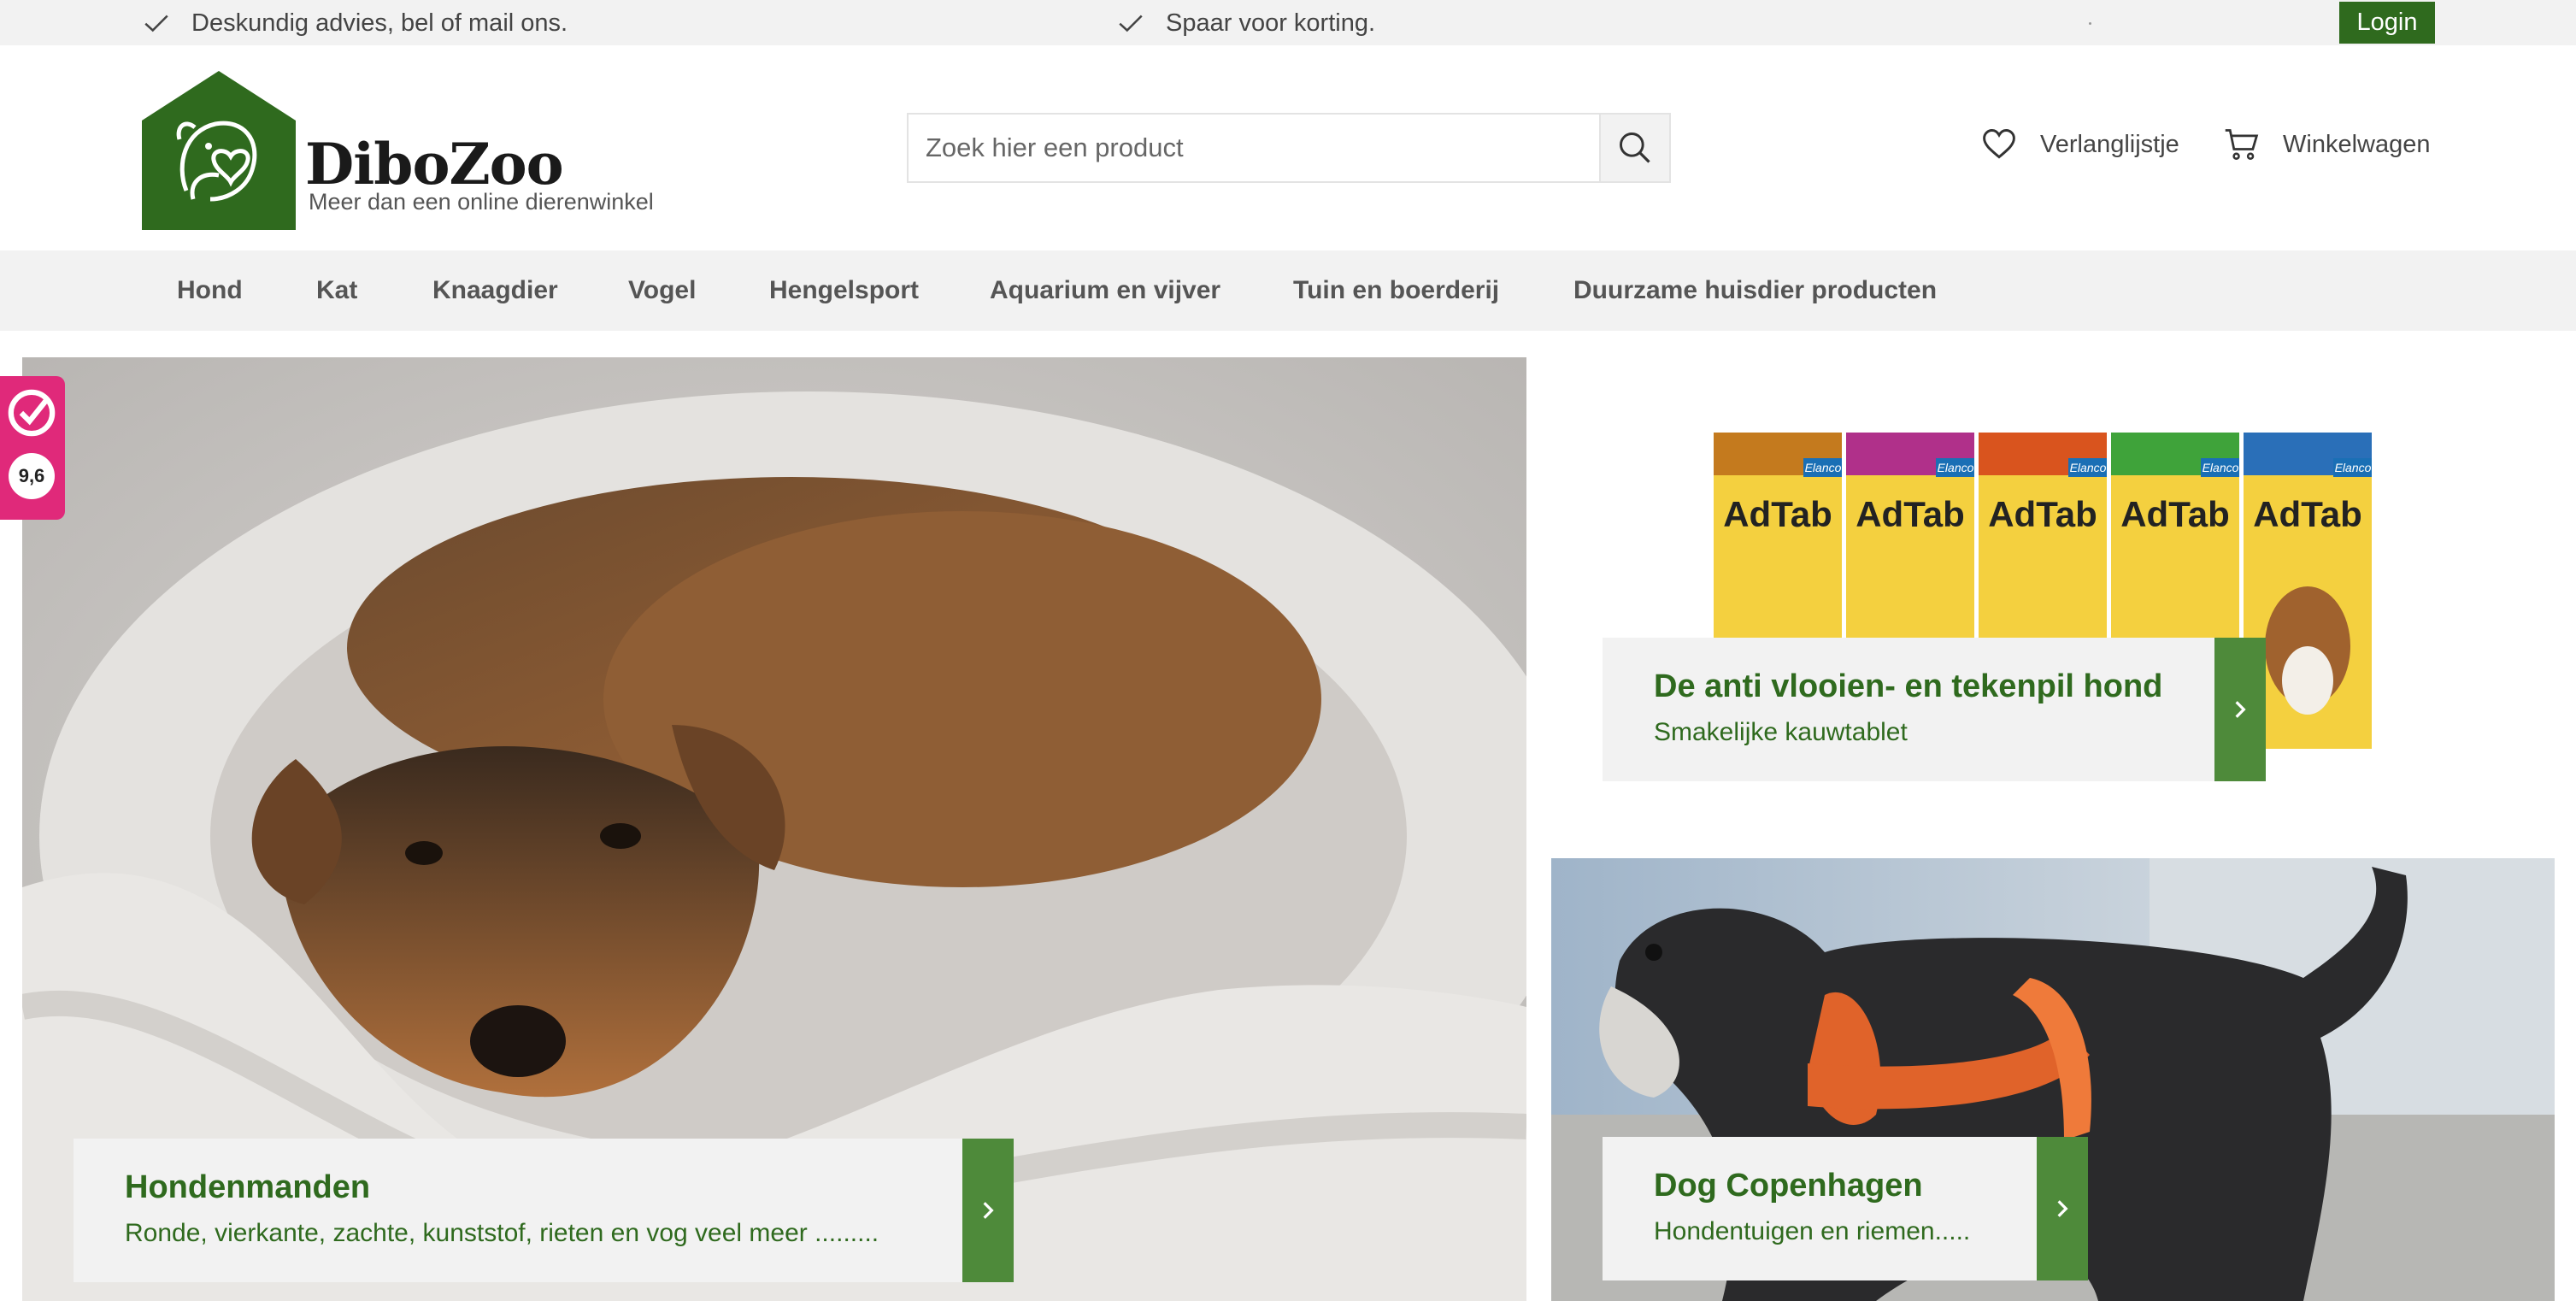 This screenshot has height=1301, width=2576. Describe the element at coordinates (434, 164) in the screenshot. I see `brand-name: DiboZoo` at that location.